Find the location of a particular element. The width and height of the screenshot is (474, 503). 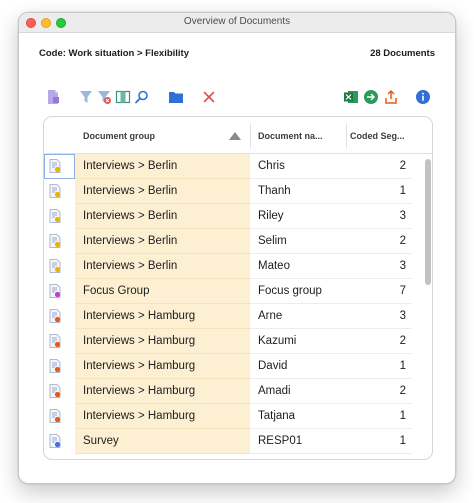

table-row: Interviews > Hamburg Tatjana 1 is located at coordinates (238, 416).